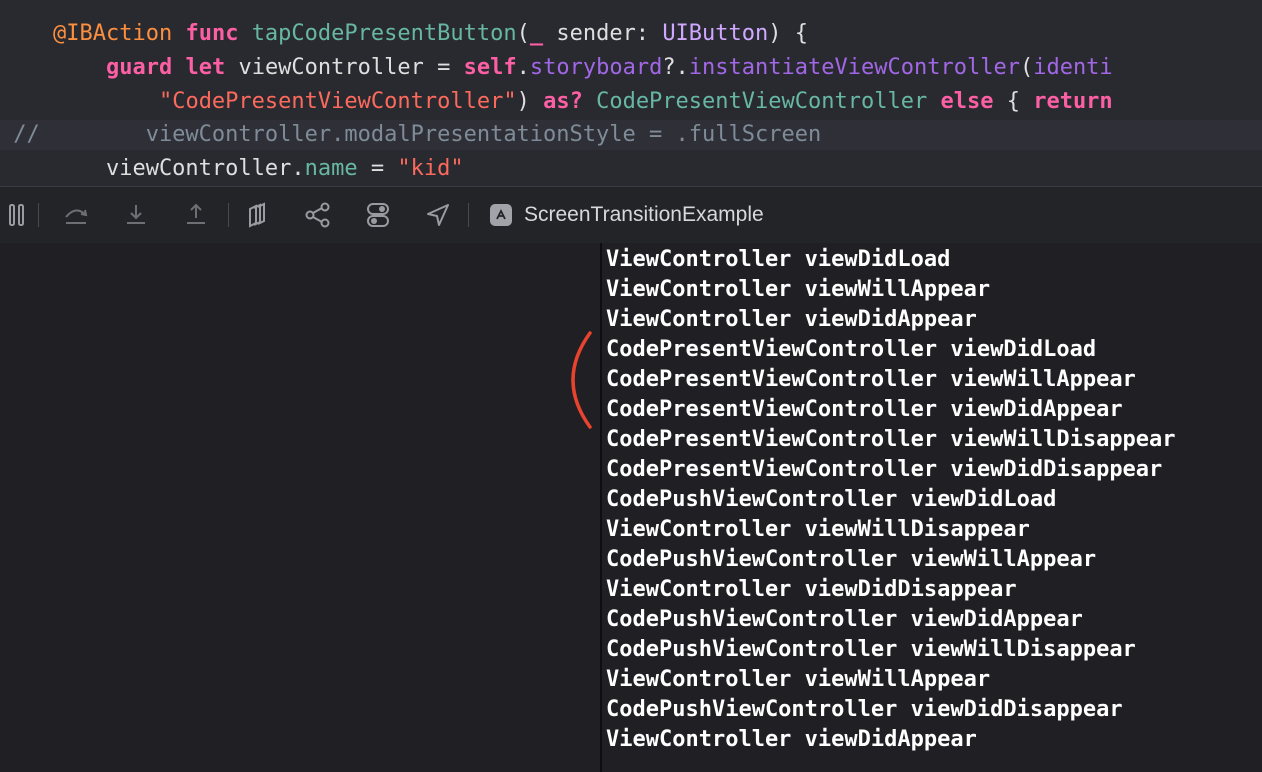 The height and width of the screenshot is (772, 1262). I want to click on debug-toolbar: ScreenTransitionExample, so click(631, 215).